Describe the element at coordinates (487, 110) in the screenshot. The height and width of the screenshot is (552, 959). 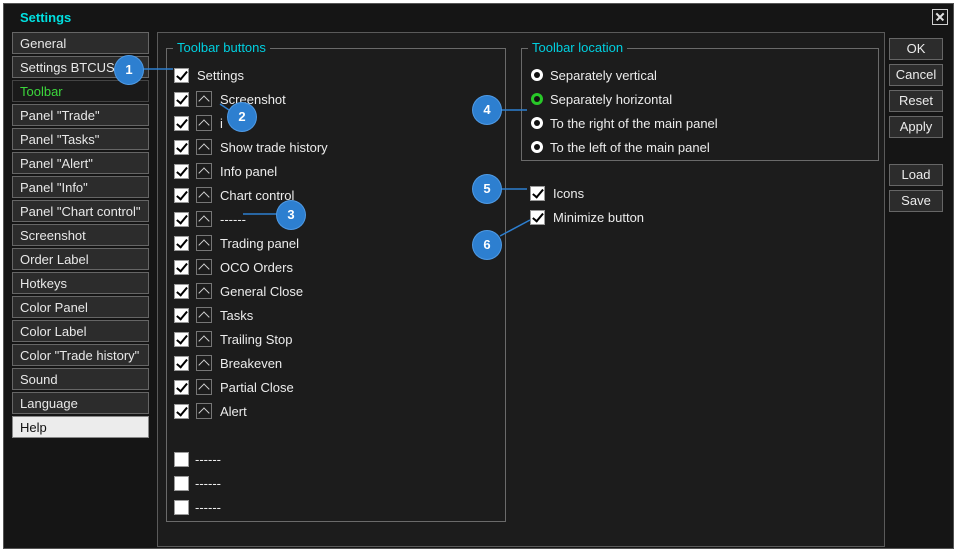
I see `callout-badge: 4` at that location.